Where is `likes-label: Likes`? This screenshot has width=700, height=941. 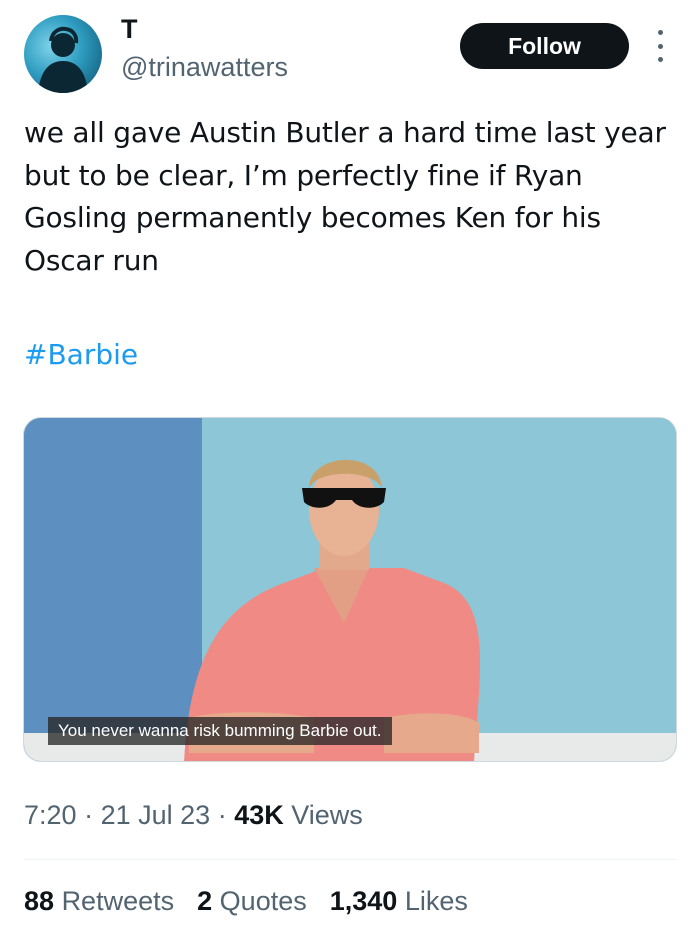 likes-label: Likes is located at coordinates (436, 901).